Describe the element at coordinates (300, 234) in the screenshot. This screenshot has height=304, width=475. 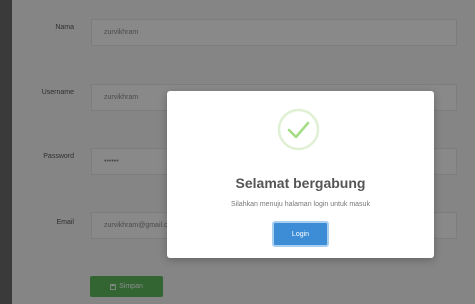
I see `login-button: Login` at that location.